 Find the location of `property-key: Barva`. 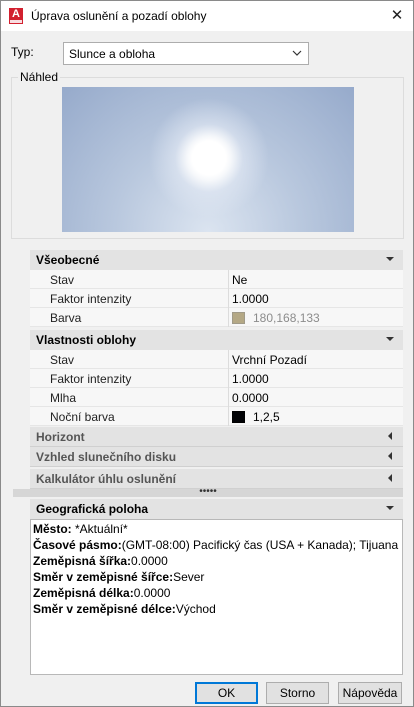

property-key: Barva is located at coordinates (66, 318).